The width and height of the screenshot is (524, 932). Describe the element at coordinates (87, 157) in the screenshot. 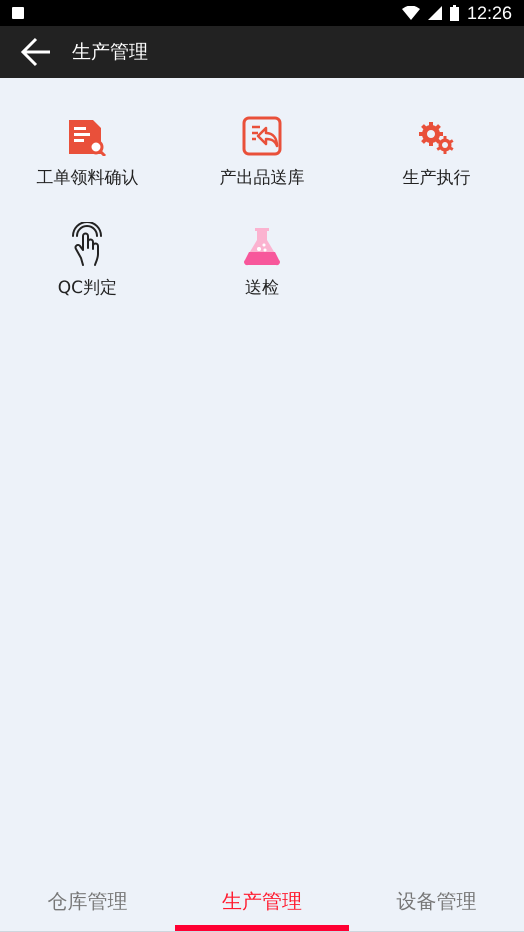

I see `menu-item: 工单领料确认` at that location.